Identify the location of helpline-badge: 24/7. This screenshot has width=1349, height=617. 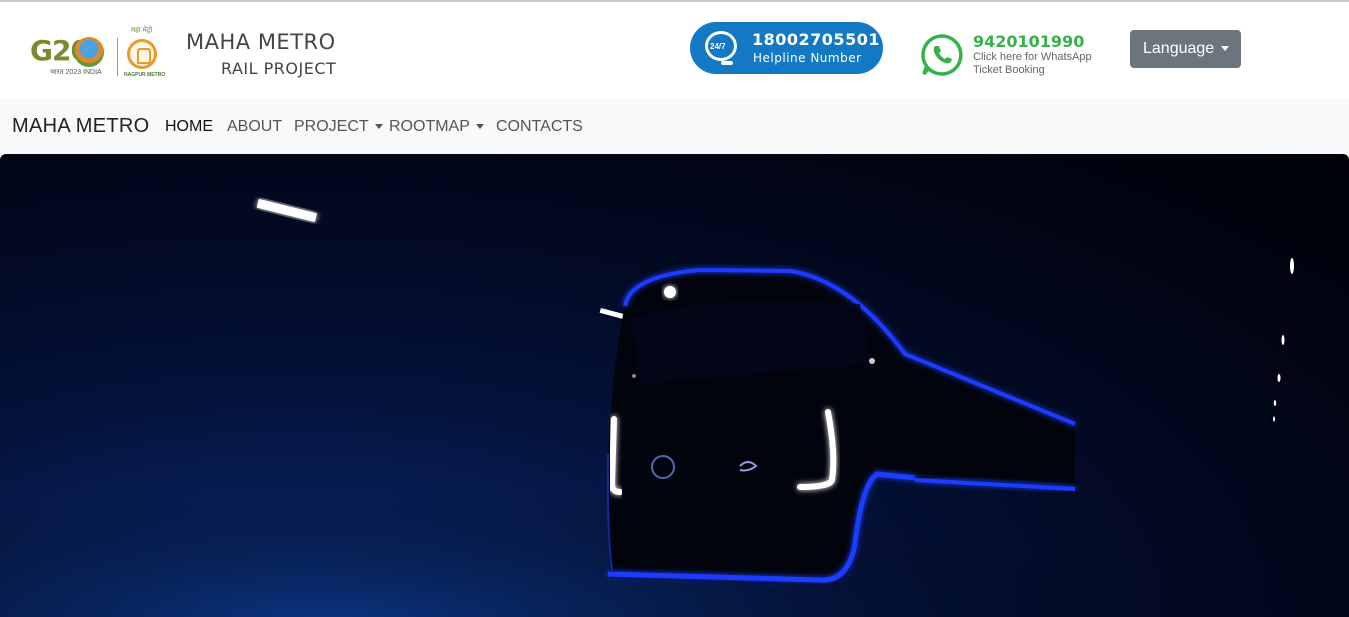
(718, 46).